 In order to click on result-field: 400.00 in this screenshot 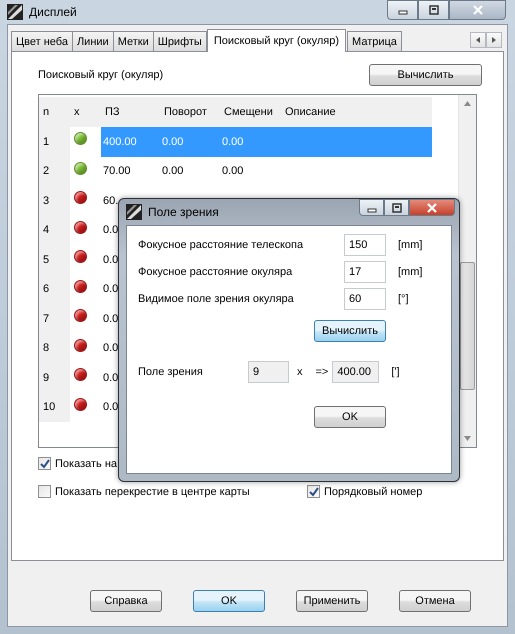, I will do `click(356, 372)`.